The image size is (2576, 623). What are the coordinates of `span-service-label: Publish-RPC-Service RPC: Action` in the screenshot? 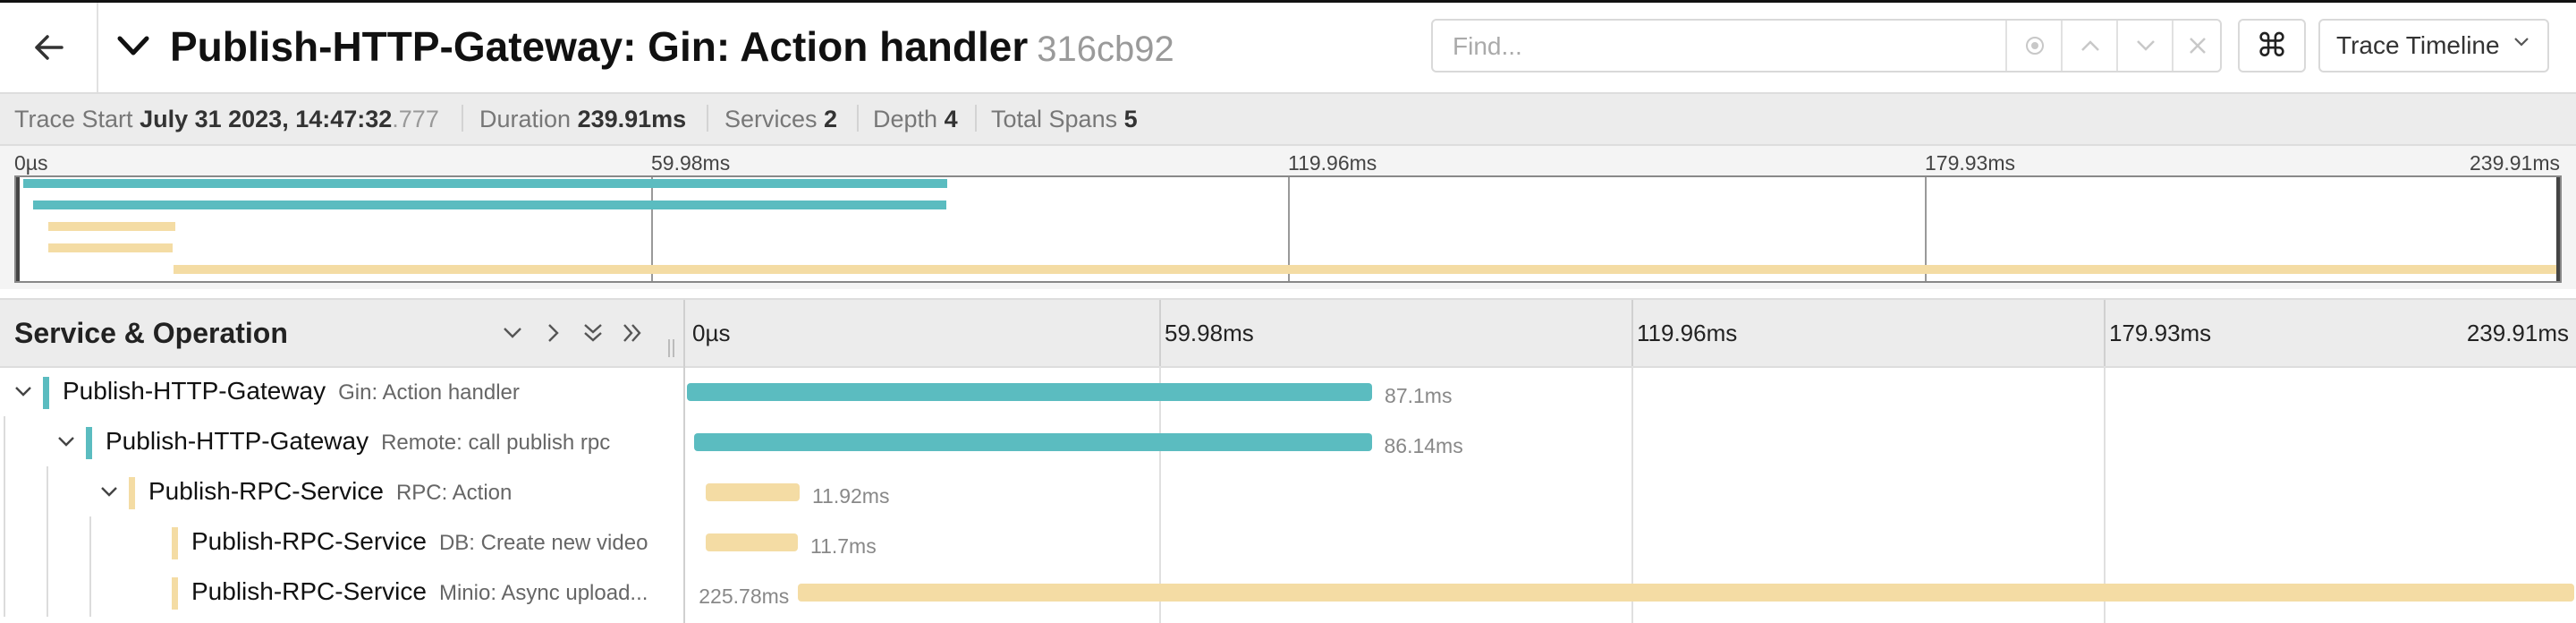 It's located at (330, 491).